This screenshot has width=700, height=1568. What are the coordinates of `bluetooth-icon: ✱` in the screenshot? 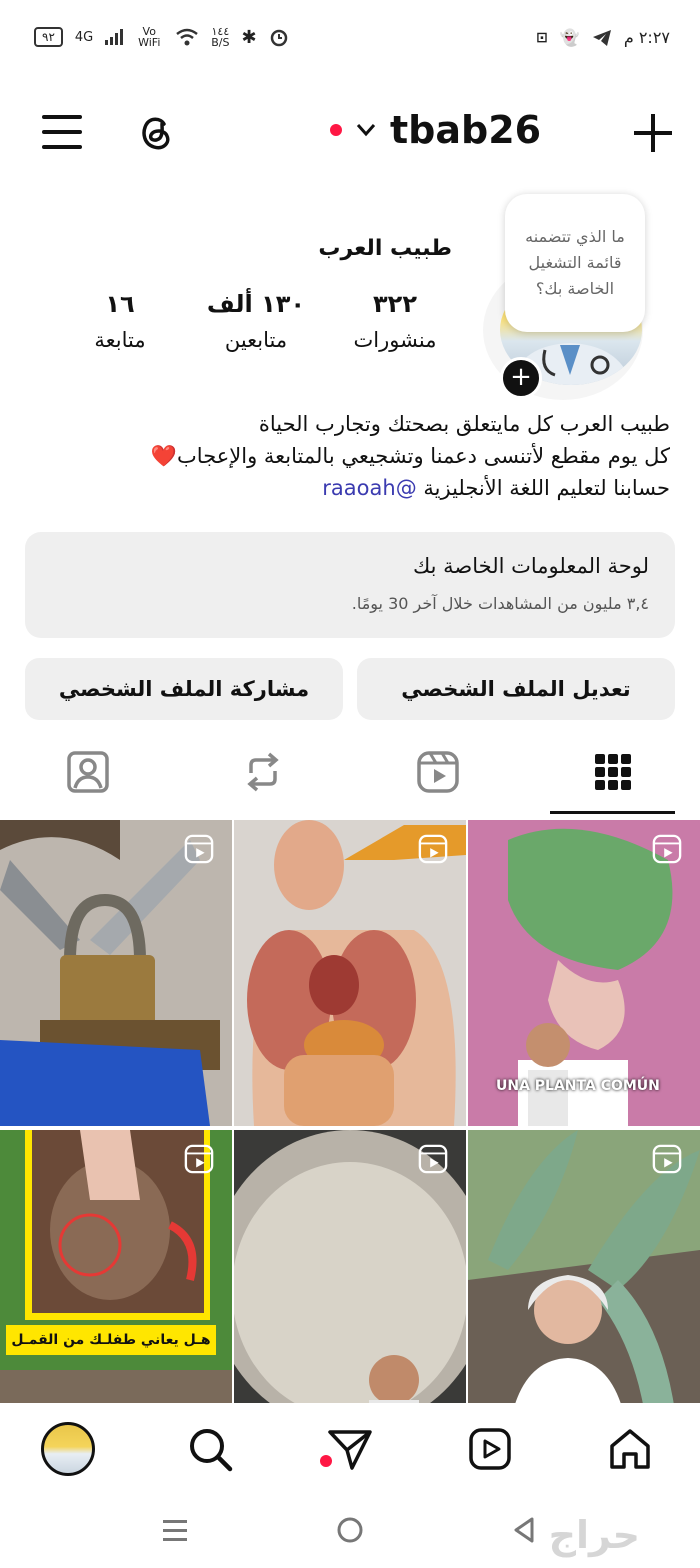 It's located at (249, 37).